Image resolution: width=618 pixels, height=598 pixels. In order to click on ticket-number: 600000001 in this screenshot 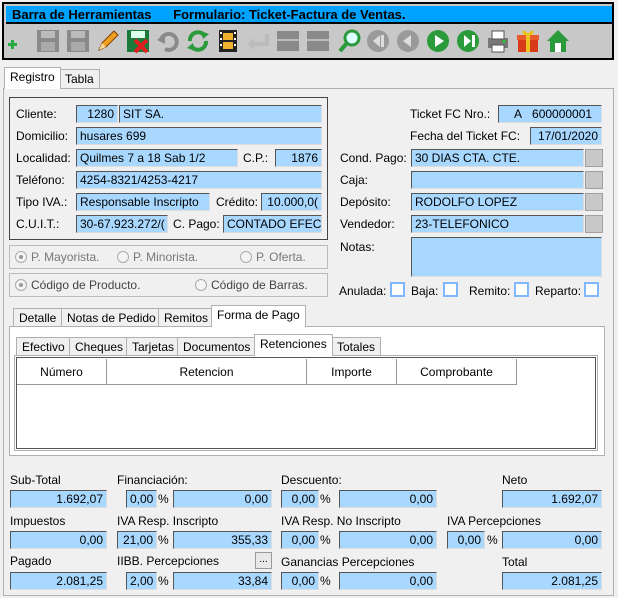, I will do `click(562, 114)`.